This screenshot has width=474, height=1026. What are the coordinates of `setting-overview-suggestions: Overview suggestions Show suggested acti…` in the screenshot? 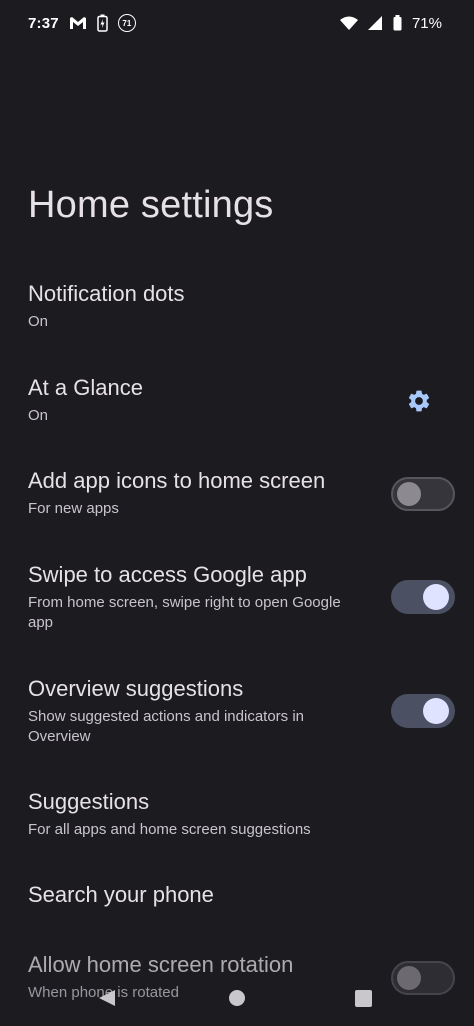 It's located at (237, 711).